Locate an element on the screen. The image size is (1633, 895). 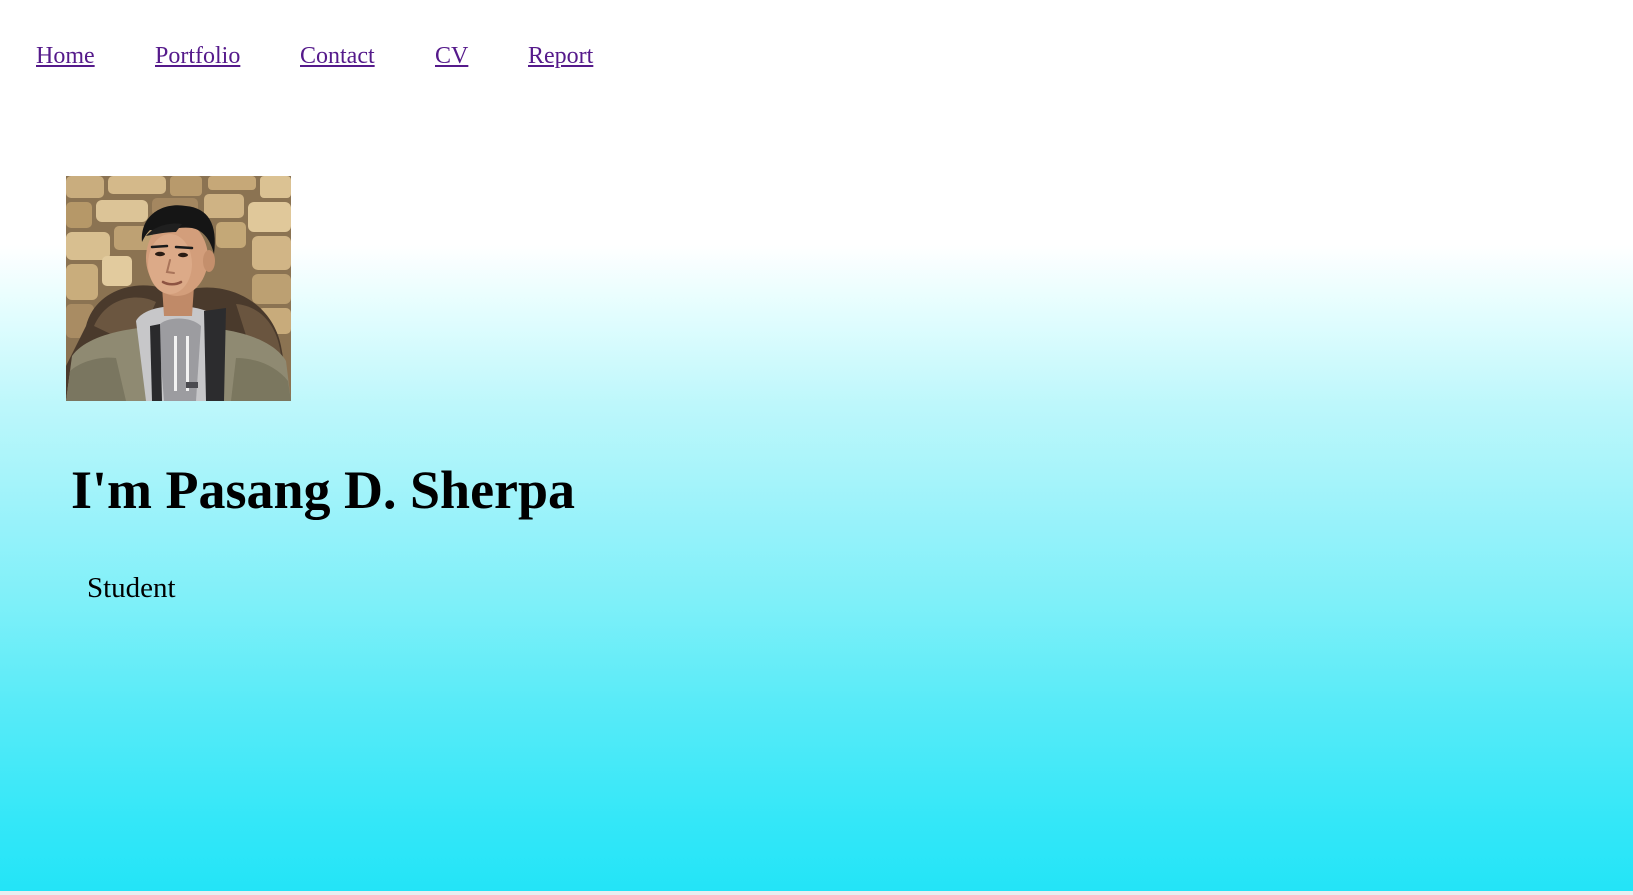
hero-role: Student is located at coordinates (131, 588).